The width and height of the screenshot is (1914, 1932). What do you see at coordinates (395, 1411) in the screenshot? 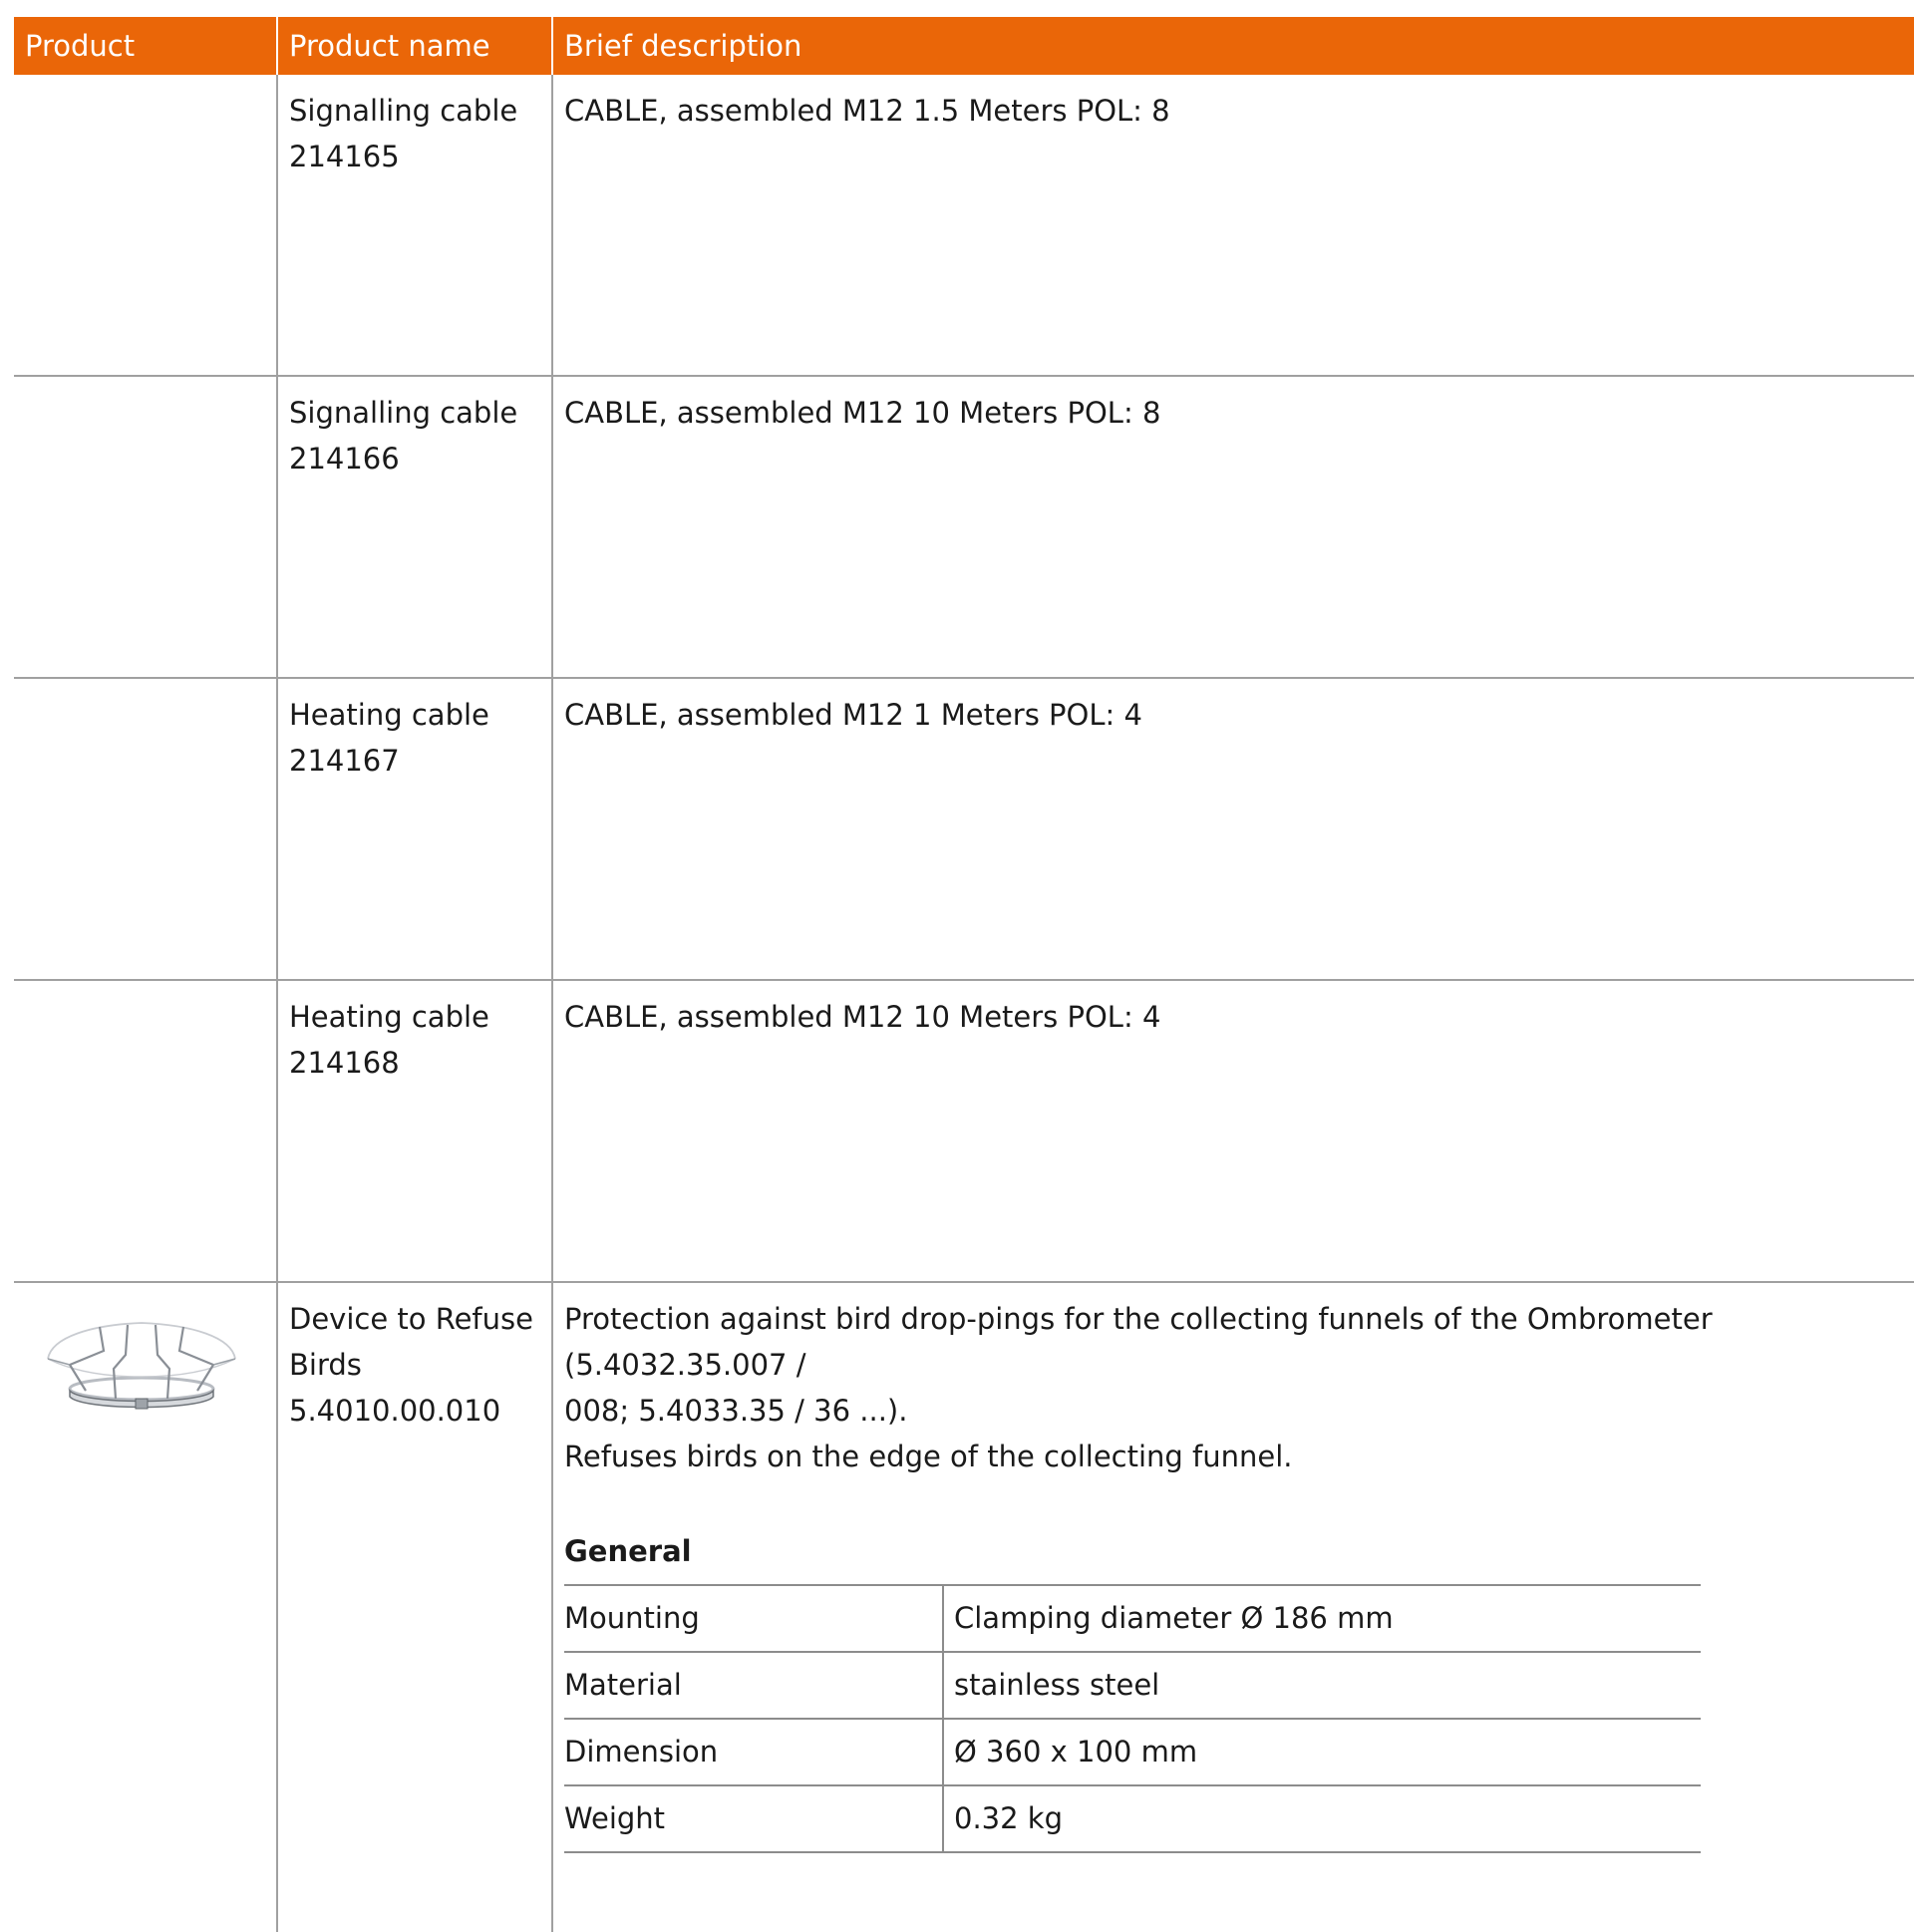
I see `product-number: 5.4010.00.010` at bounding box center [395, 1411].